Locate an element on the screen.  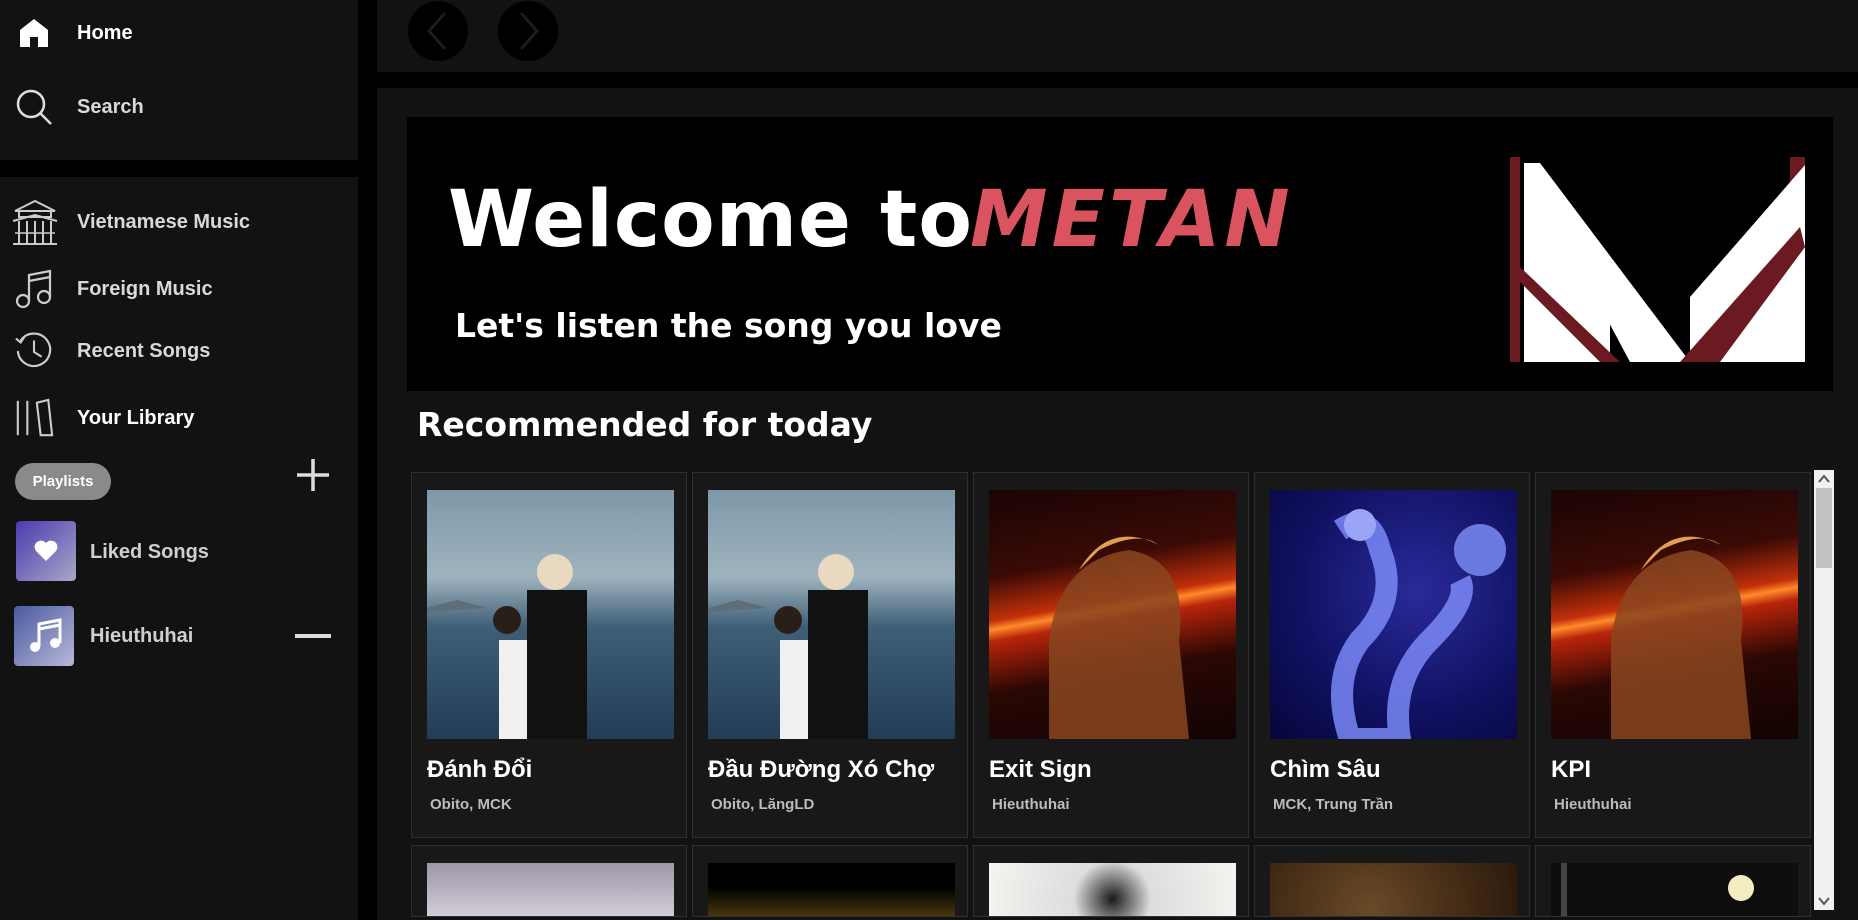
playlists-filter-chip: Playlists is located at coordinates (63, 481).